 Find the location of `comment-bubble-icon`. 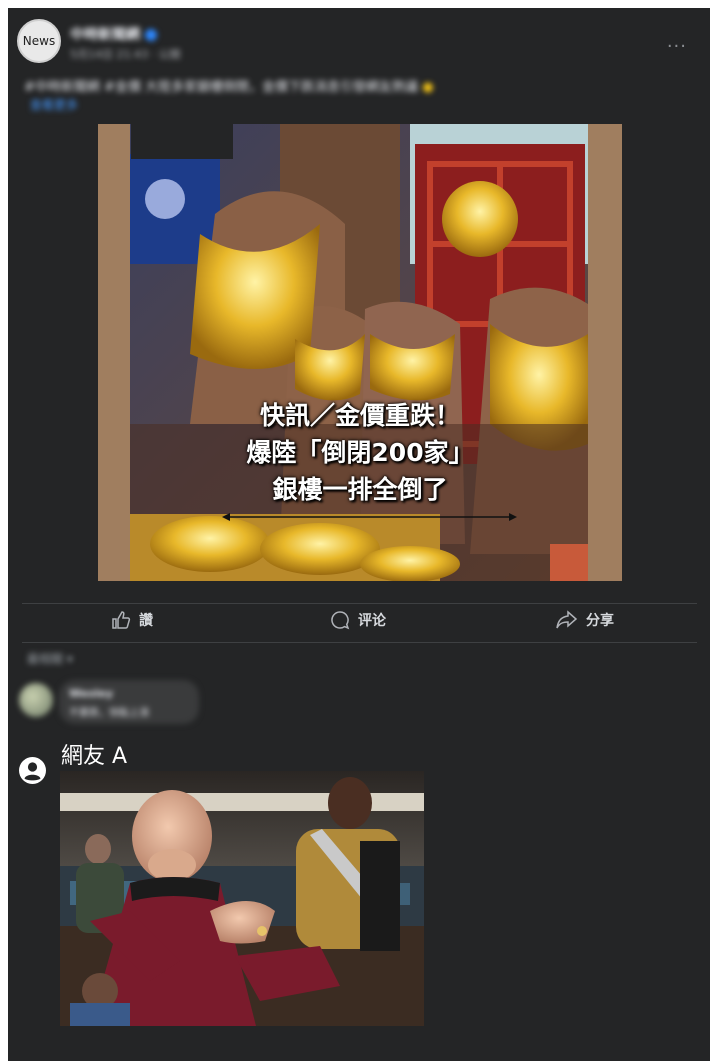

comment-bubble-icon is located at coordinates (340, 620).